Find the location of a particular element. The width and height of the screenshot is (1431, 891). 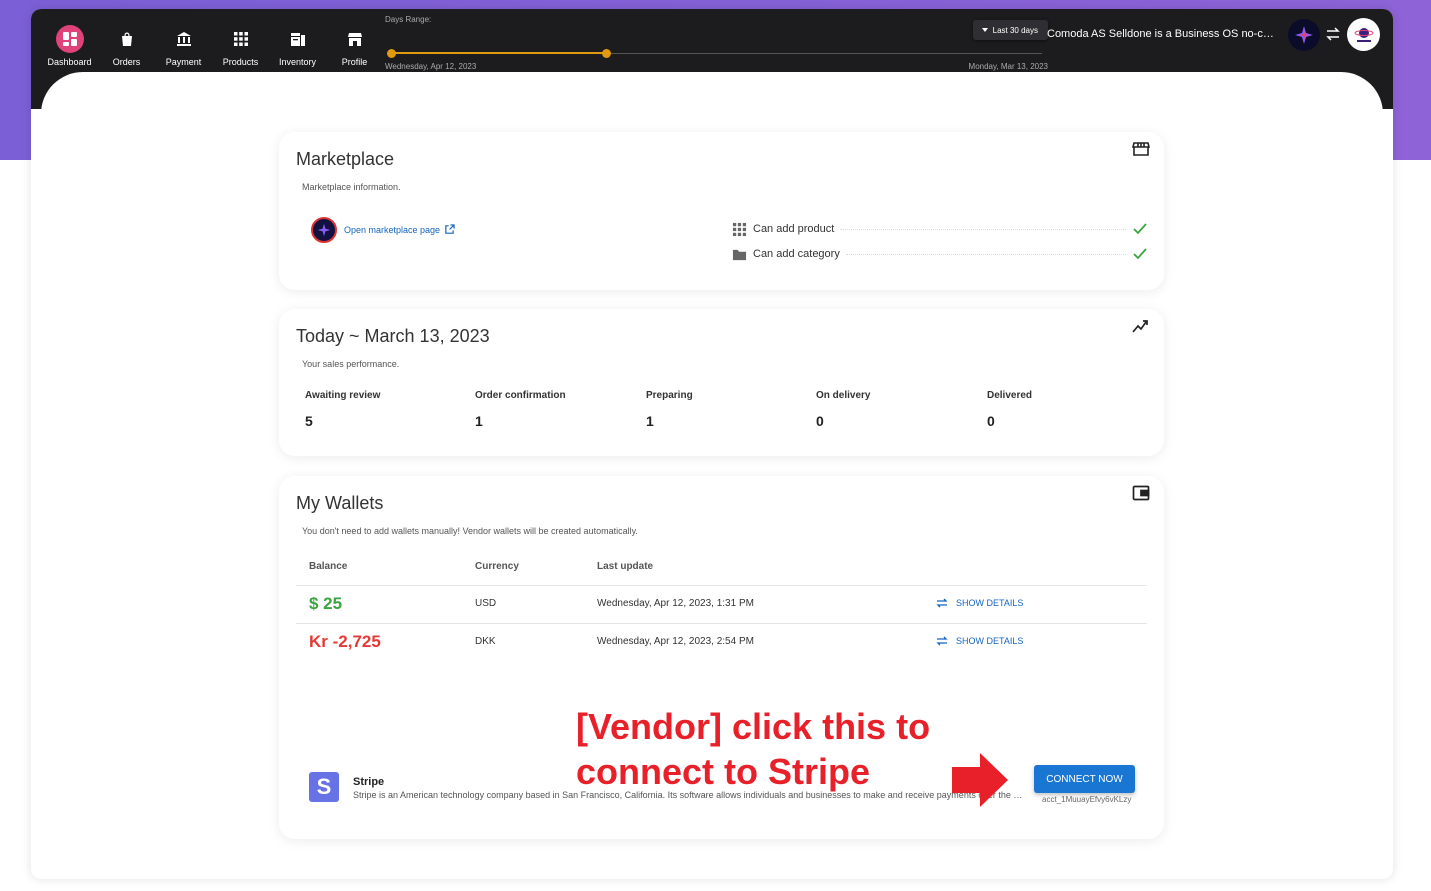

annotation-text: [Vendor] click this to connect to Stripe is located at coordinates (786, 749).